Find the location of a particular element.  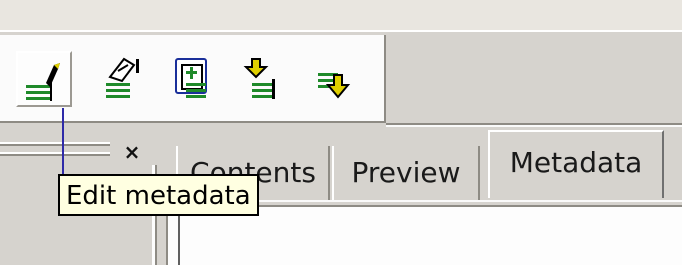

tooltip: Edit metadata is located at coordinates (158, 195).